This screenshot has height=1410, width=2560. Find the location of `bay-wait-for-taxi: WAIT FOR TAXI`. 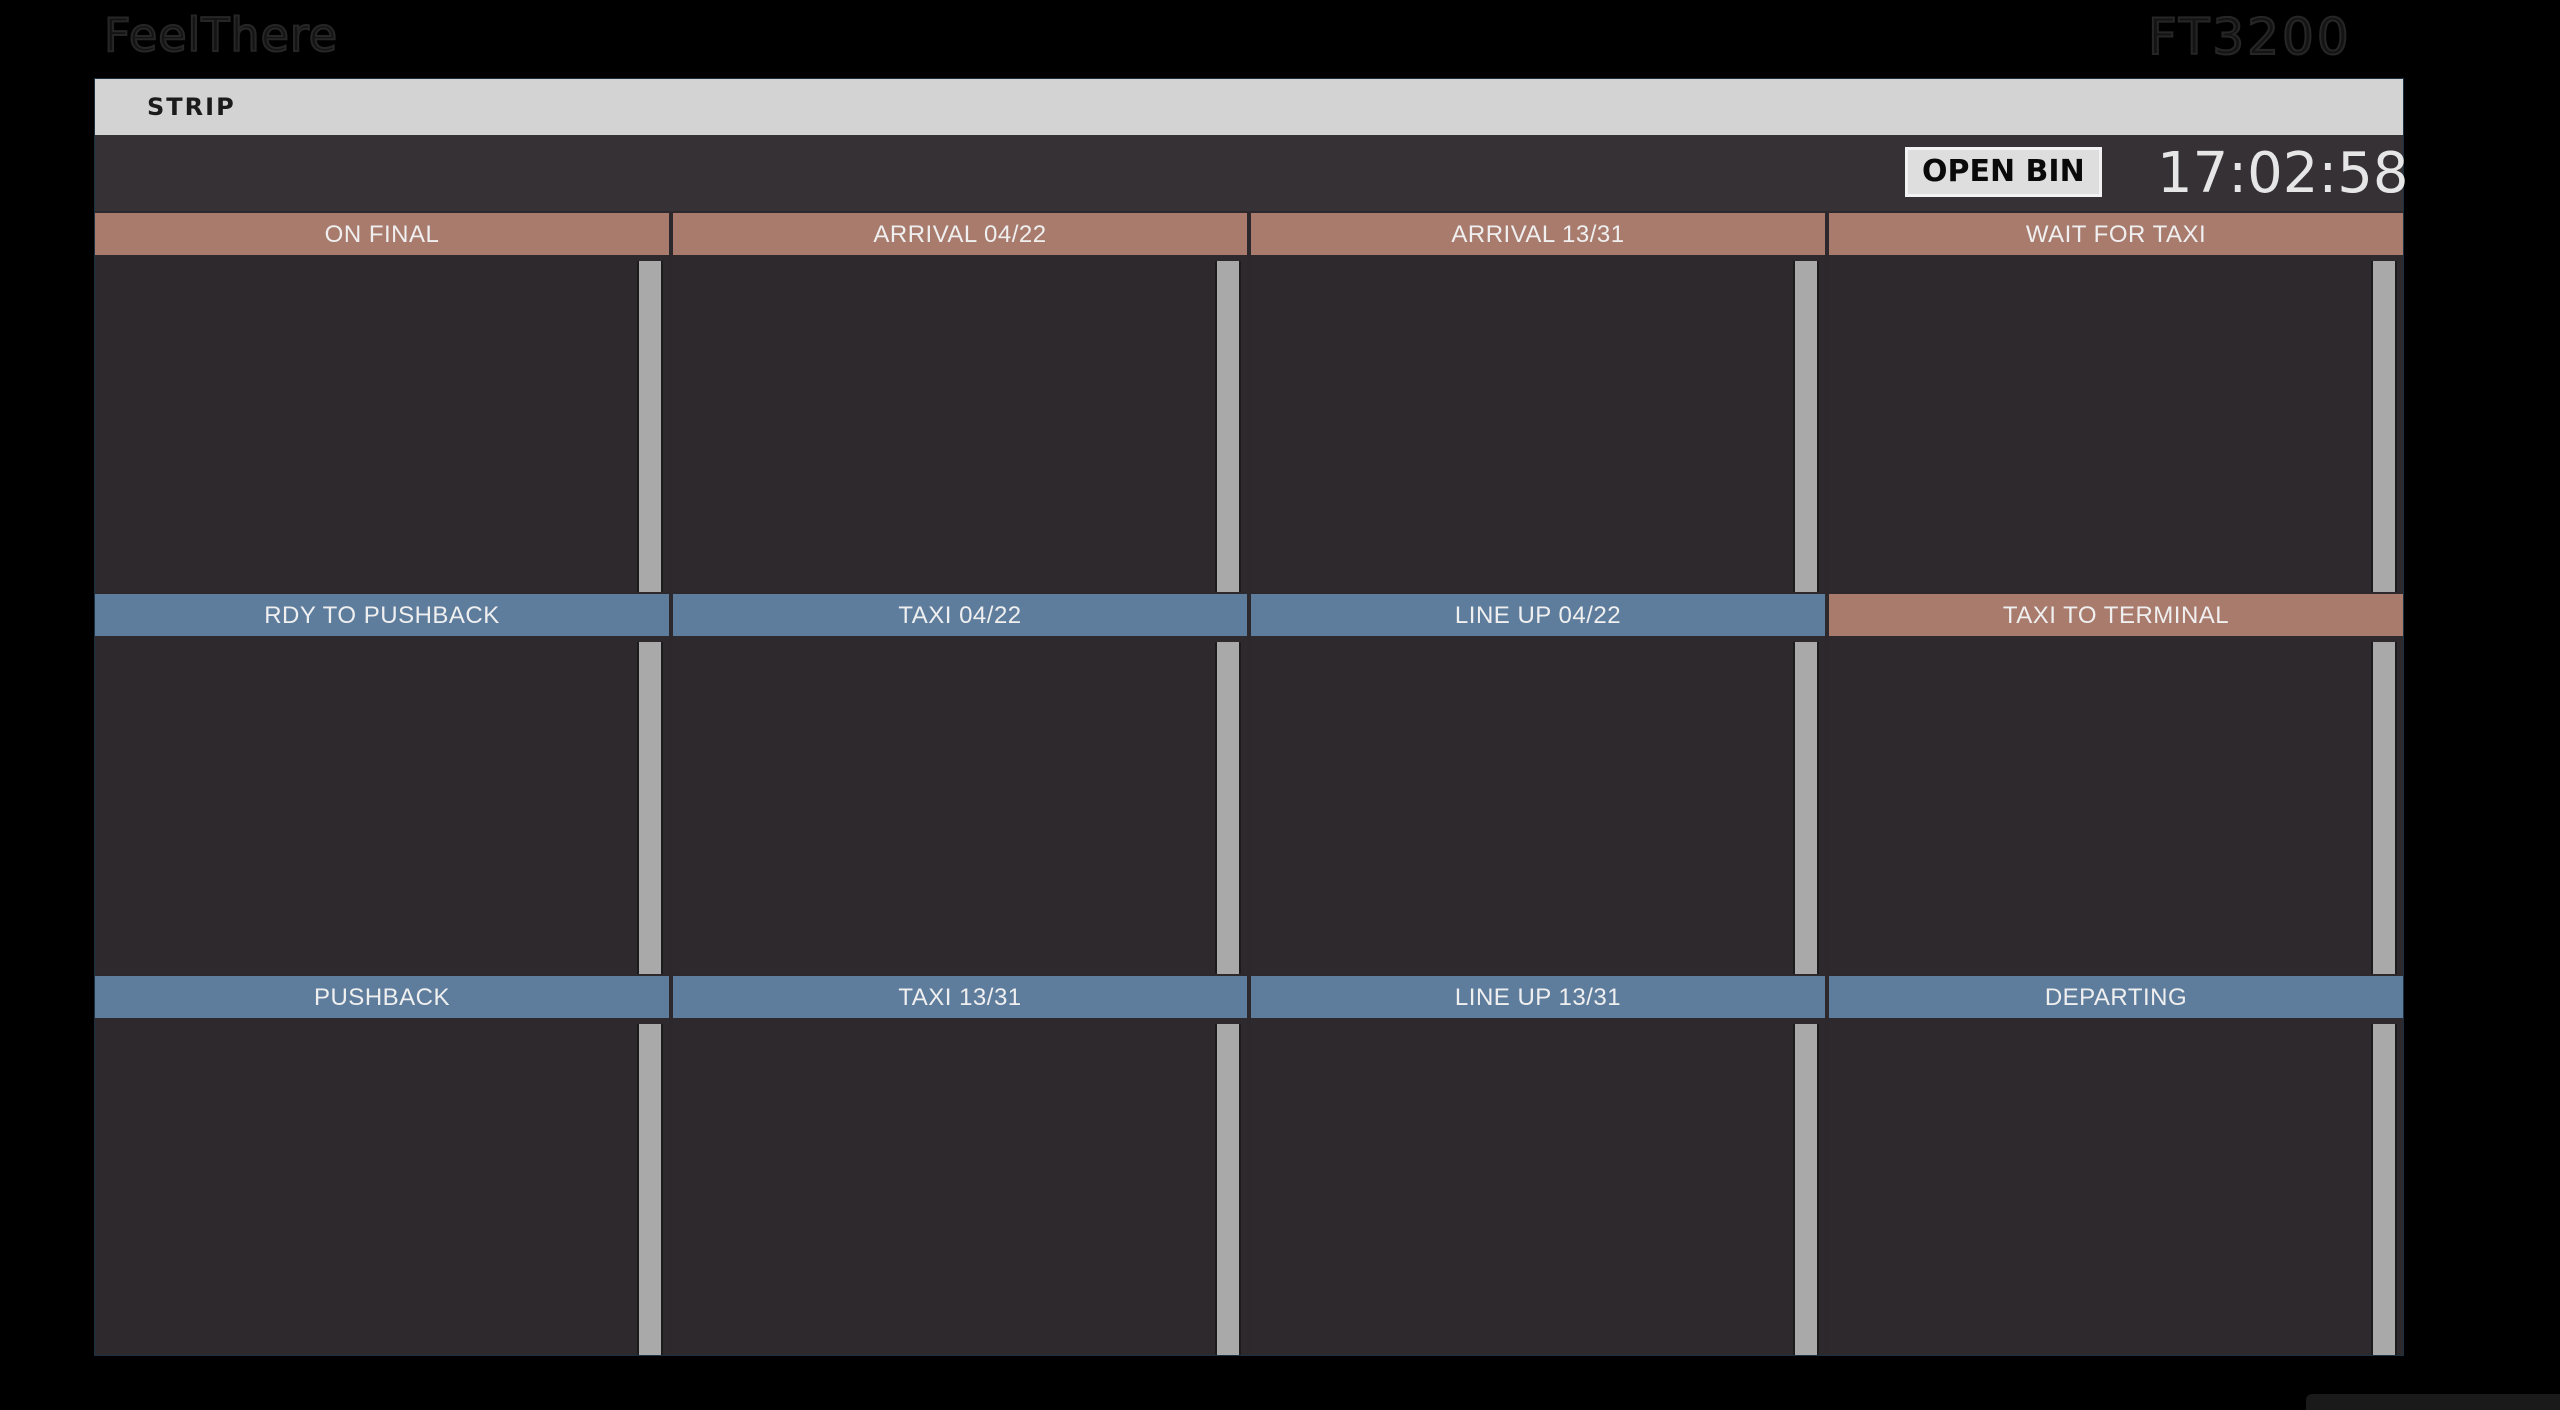

bay-wait-for-taxi: WAIT FOR TAXI is located at coordinates (2116, 403).